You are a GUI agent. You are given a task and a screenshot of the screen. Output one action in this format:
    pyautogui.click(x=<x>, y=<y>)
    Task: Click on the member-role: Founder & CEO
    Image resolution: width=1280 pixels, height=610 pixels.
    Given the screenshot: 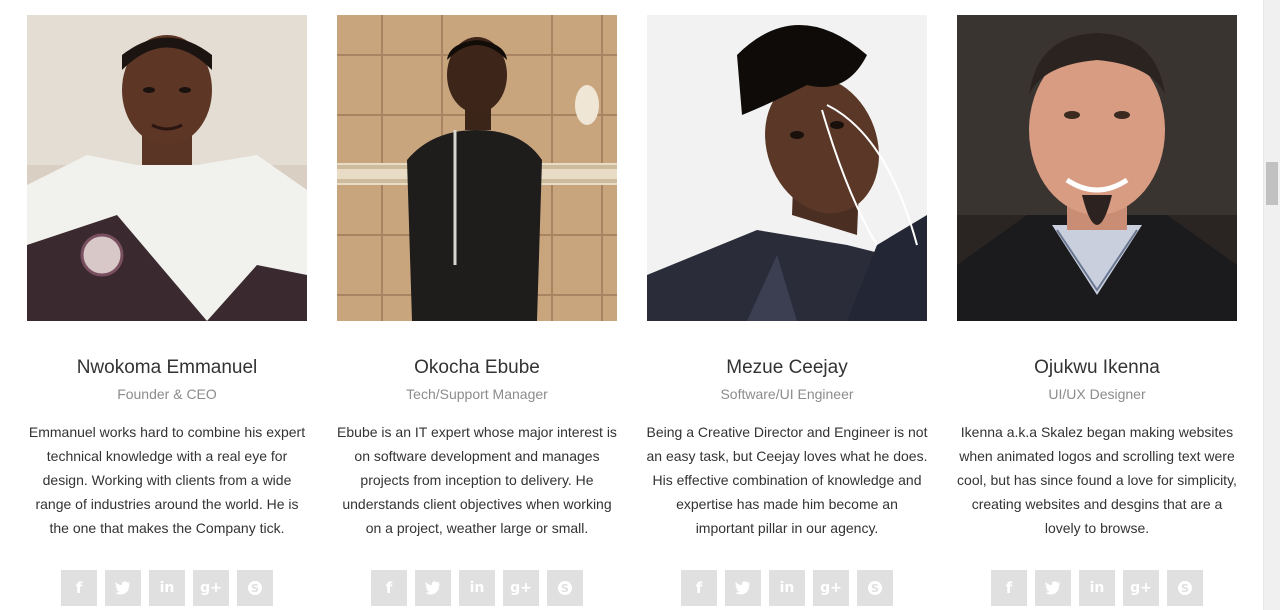 What is the action you would take?
    pyautogui.click(x=167, y=394)
    